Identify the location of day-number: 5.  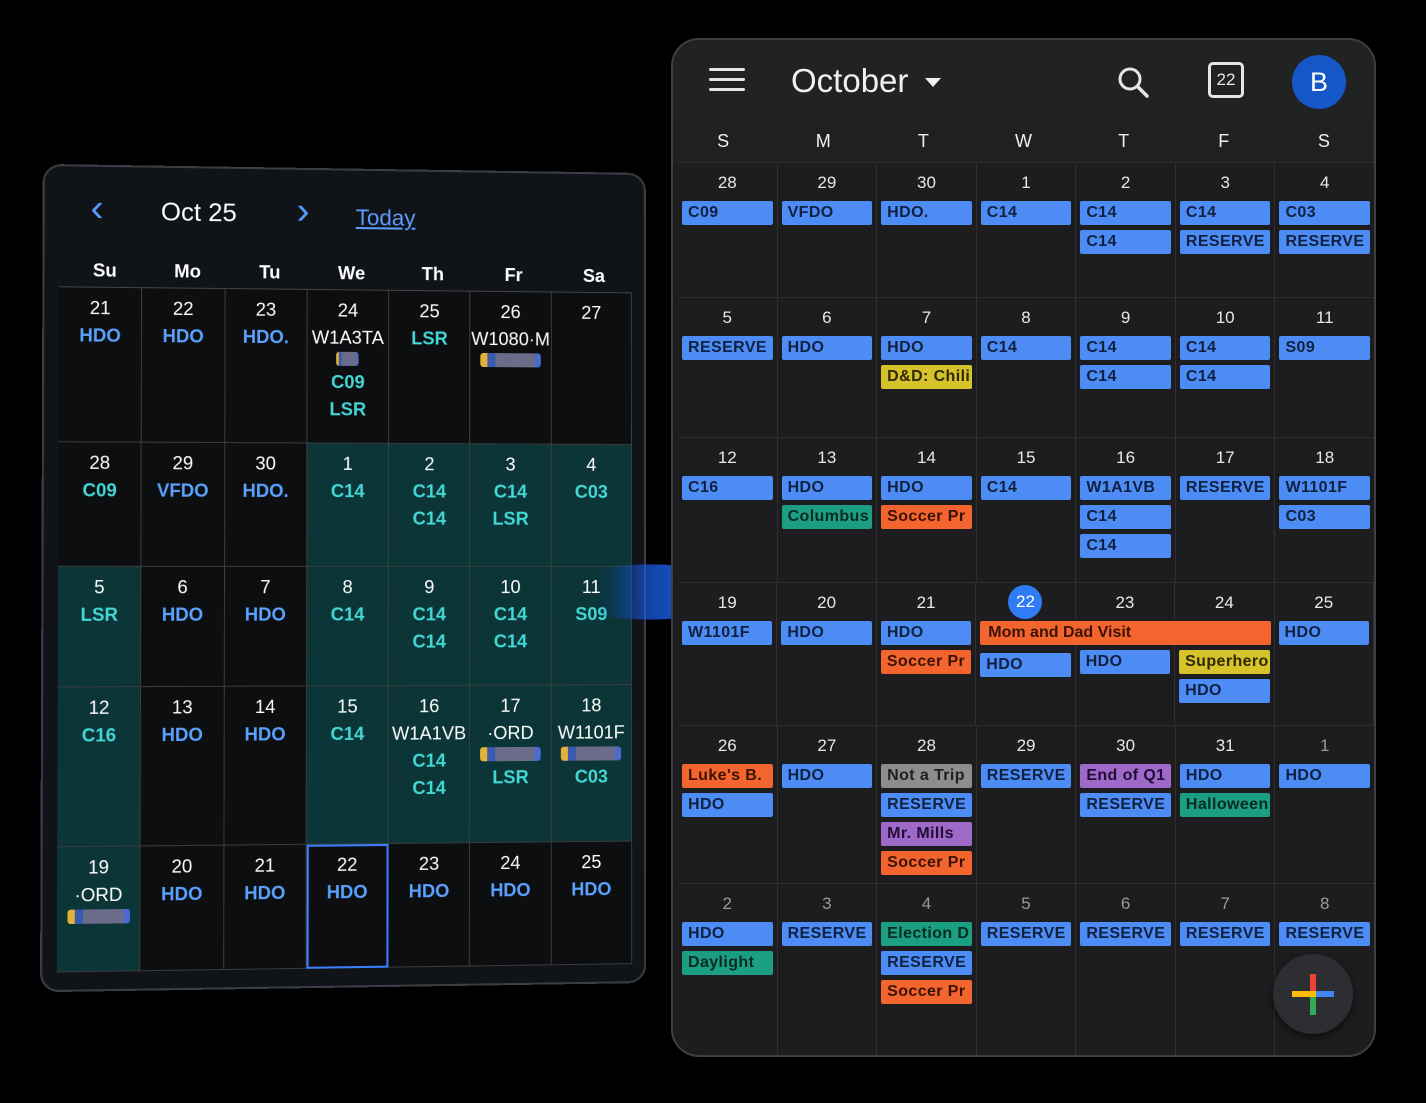
(1026, 904).